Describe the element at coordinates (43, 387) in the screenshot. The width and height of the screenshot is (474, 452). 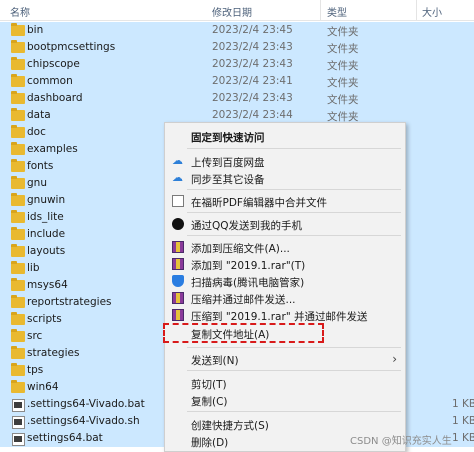
I see `row-name: win64` at that location.